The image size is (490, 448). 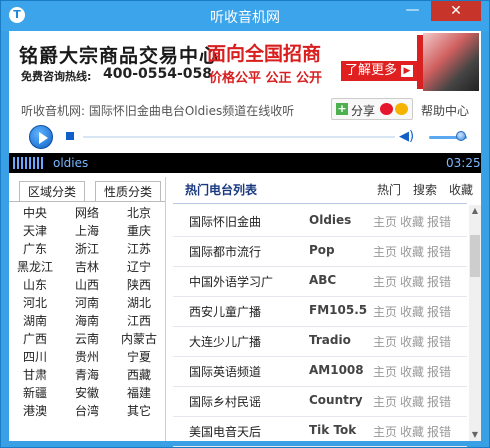 What do you see at coordinates (320, 432) in the screenshot?
I see `station-row: 美国电音天后 Tik Tok 主页 收藏 报错` at bounding box center [320, 432].